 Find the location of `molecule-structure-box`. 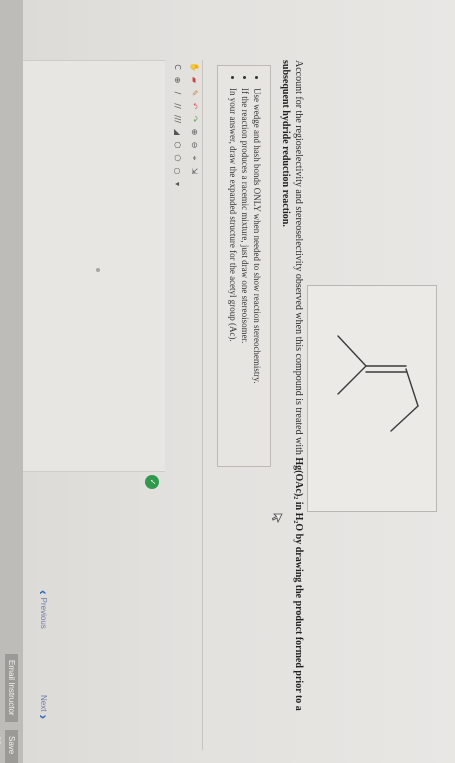

molecule-structure-box is located at coordinates (372, 398).